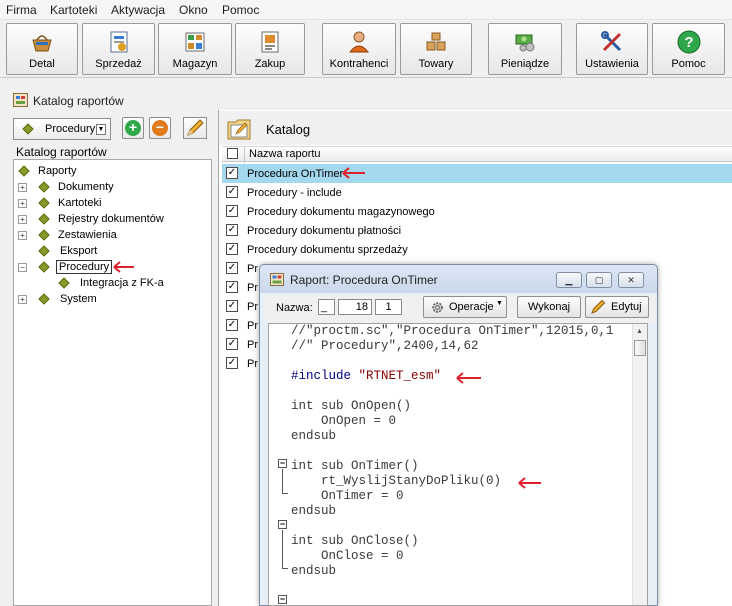 The width and height of the screenshot is (732, 606). What do you see at coordinates (351, 406) in the screenshot?
I see `code-line: int sub OnOpen()` at bounding box center [351, 406].